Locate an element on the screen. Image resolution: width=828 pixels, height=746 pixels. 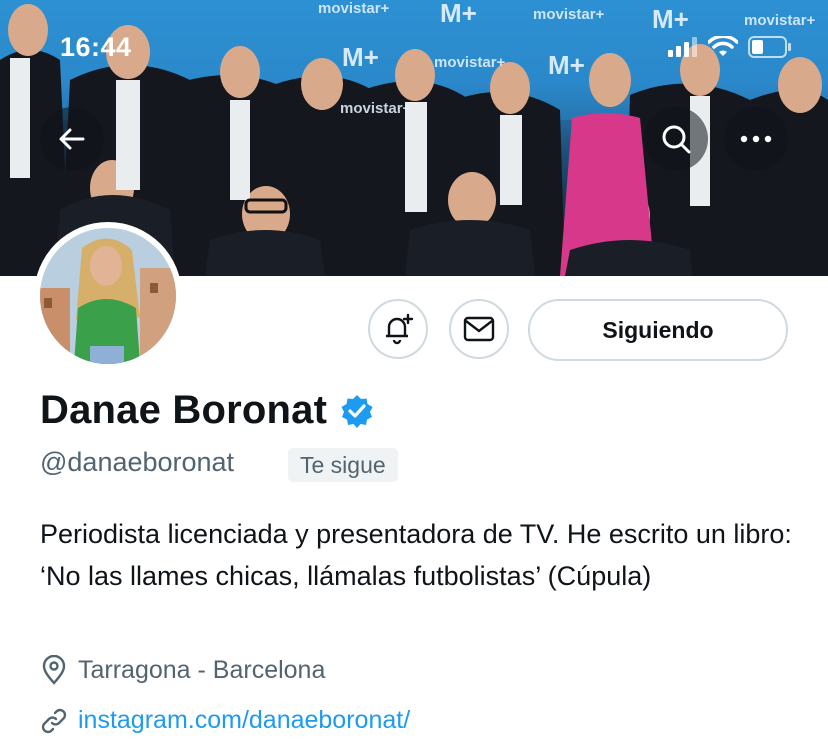
follows-you-badge: Te sigue is located at coordinates (343, 465).